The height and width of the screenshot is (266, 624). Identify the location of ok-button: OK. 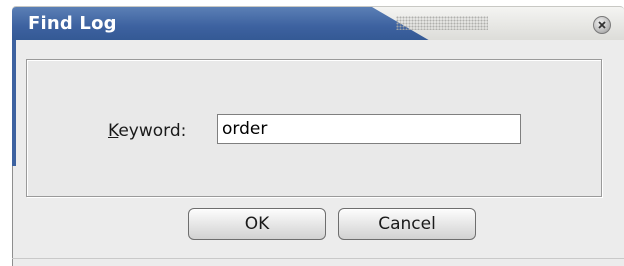
(257, 224).